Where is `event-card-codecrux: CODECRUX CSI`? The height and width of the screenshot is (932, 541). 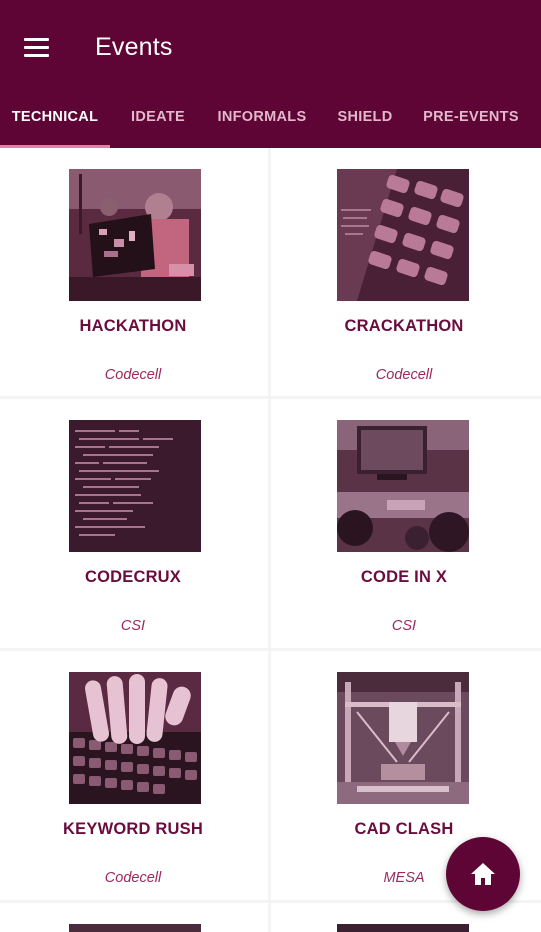 event-card-codecrux: CODECRUX CSI is located at coordinates (133, 523).